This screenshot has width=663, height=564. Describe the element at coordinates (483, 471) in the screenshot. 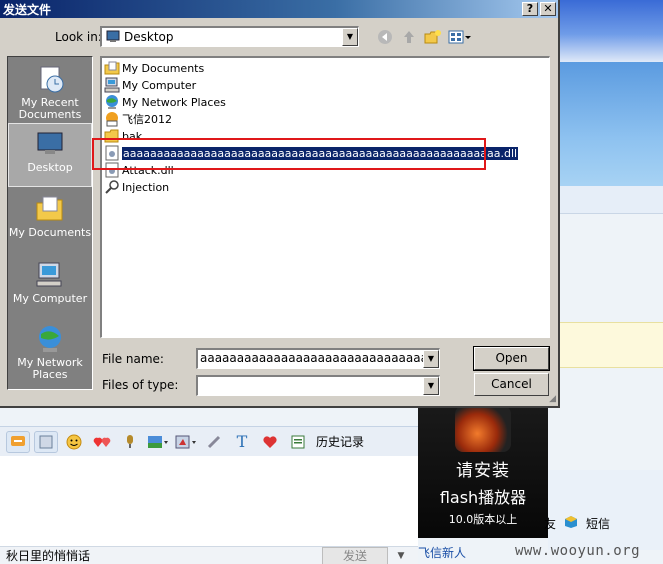

I see `ad-line-1: 请安装` at that location.